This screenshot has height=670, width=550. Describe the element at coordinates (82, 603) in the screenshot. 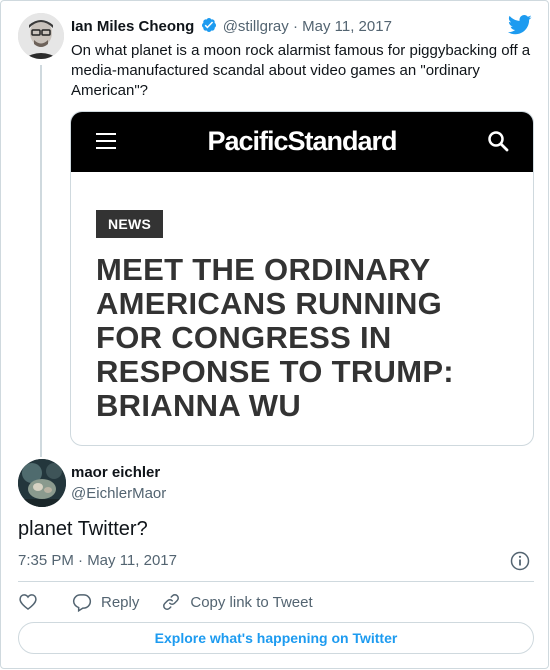

I see `reply-bubble-icon` at that location.